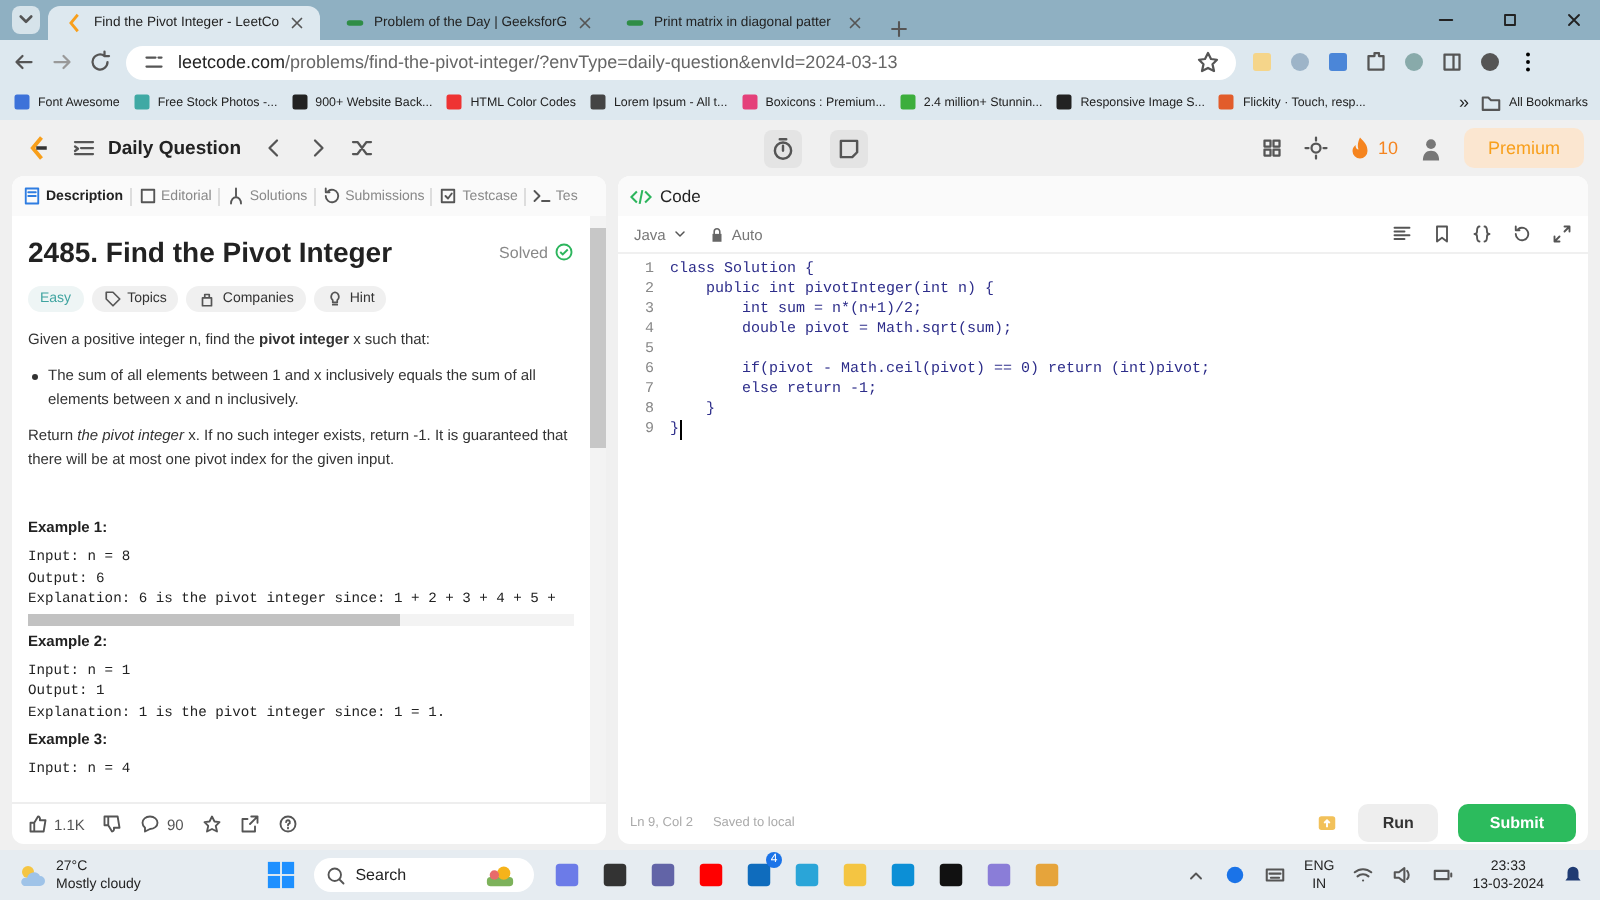 The image size is (1600, 900). I want to click on flame-icon, so click(1359, 148).